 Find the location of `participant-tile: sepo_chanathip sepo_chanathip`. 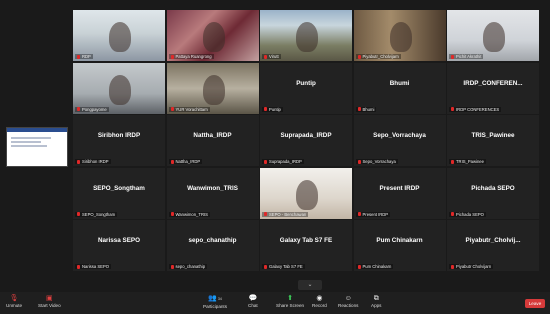

participant-tile: sepo_chanathip sepo_chanathip is located at coordinates (212, 245).